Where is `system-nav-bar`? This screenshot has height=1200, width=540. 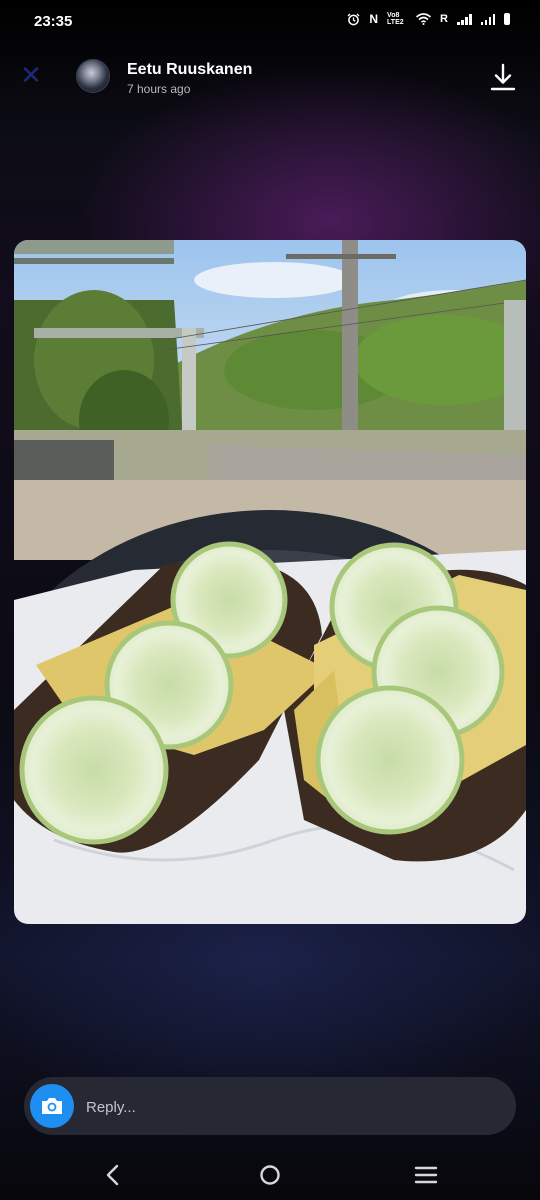
system-nav-bar is located at coordinates (270, 1175).